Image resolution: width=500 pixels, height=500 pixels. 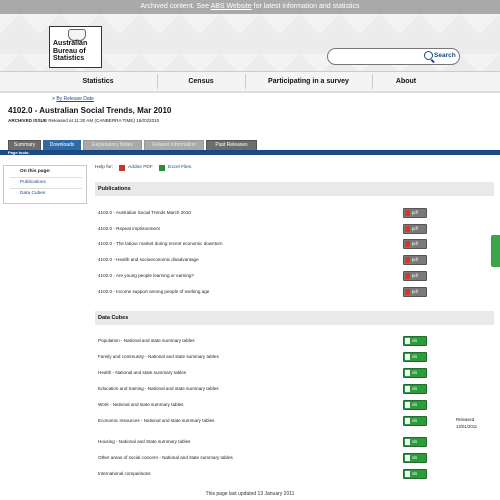 I want to click on on-this-page-box: On this page: Publications Data Cubes, so click(x=45, y=184).